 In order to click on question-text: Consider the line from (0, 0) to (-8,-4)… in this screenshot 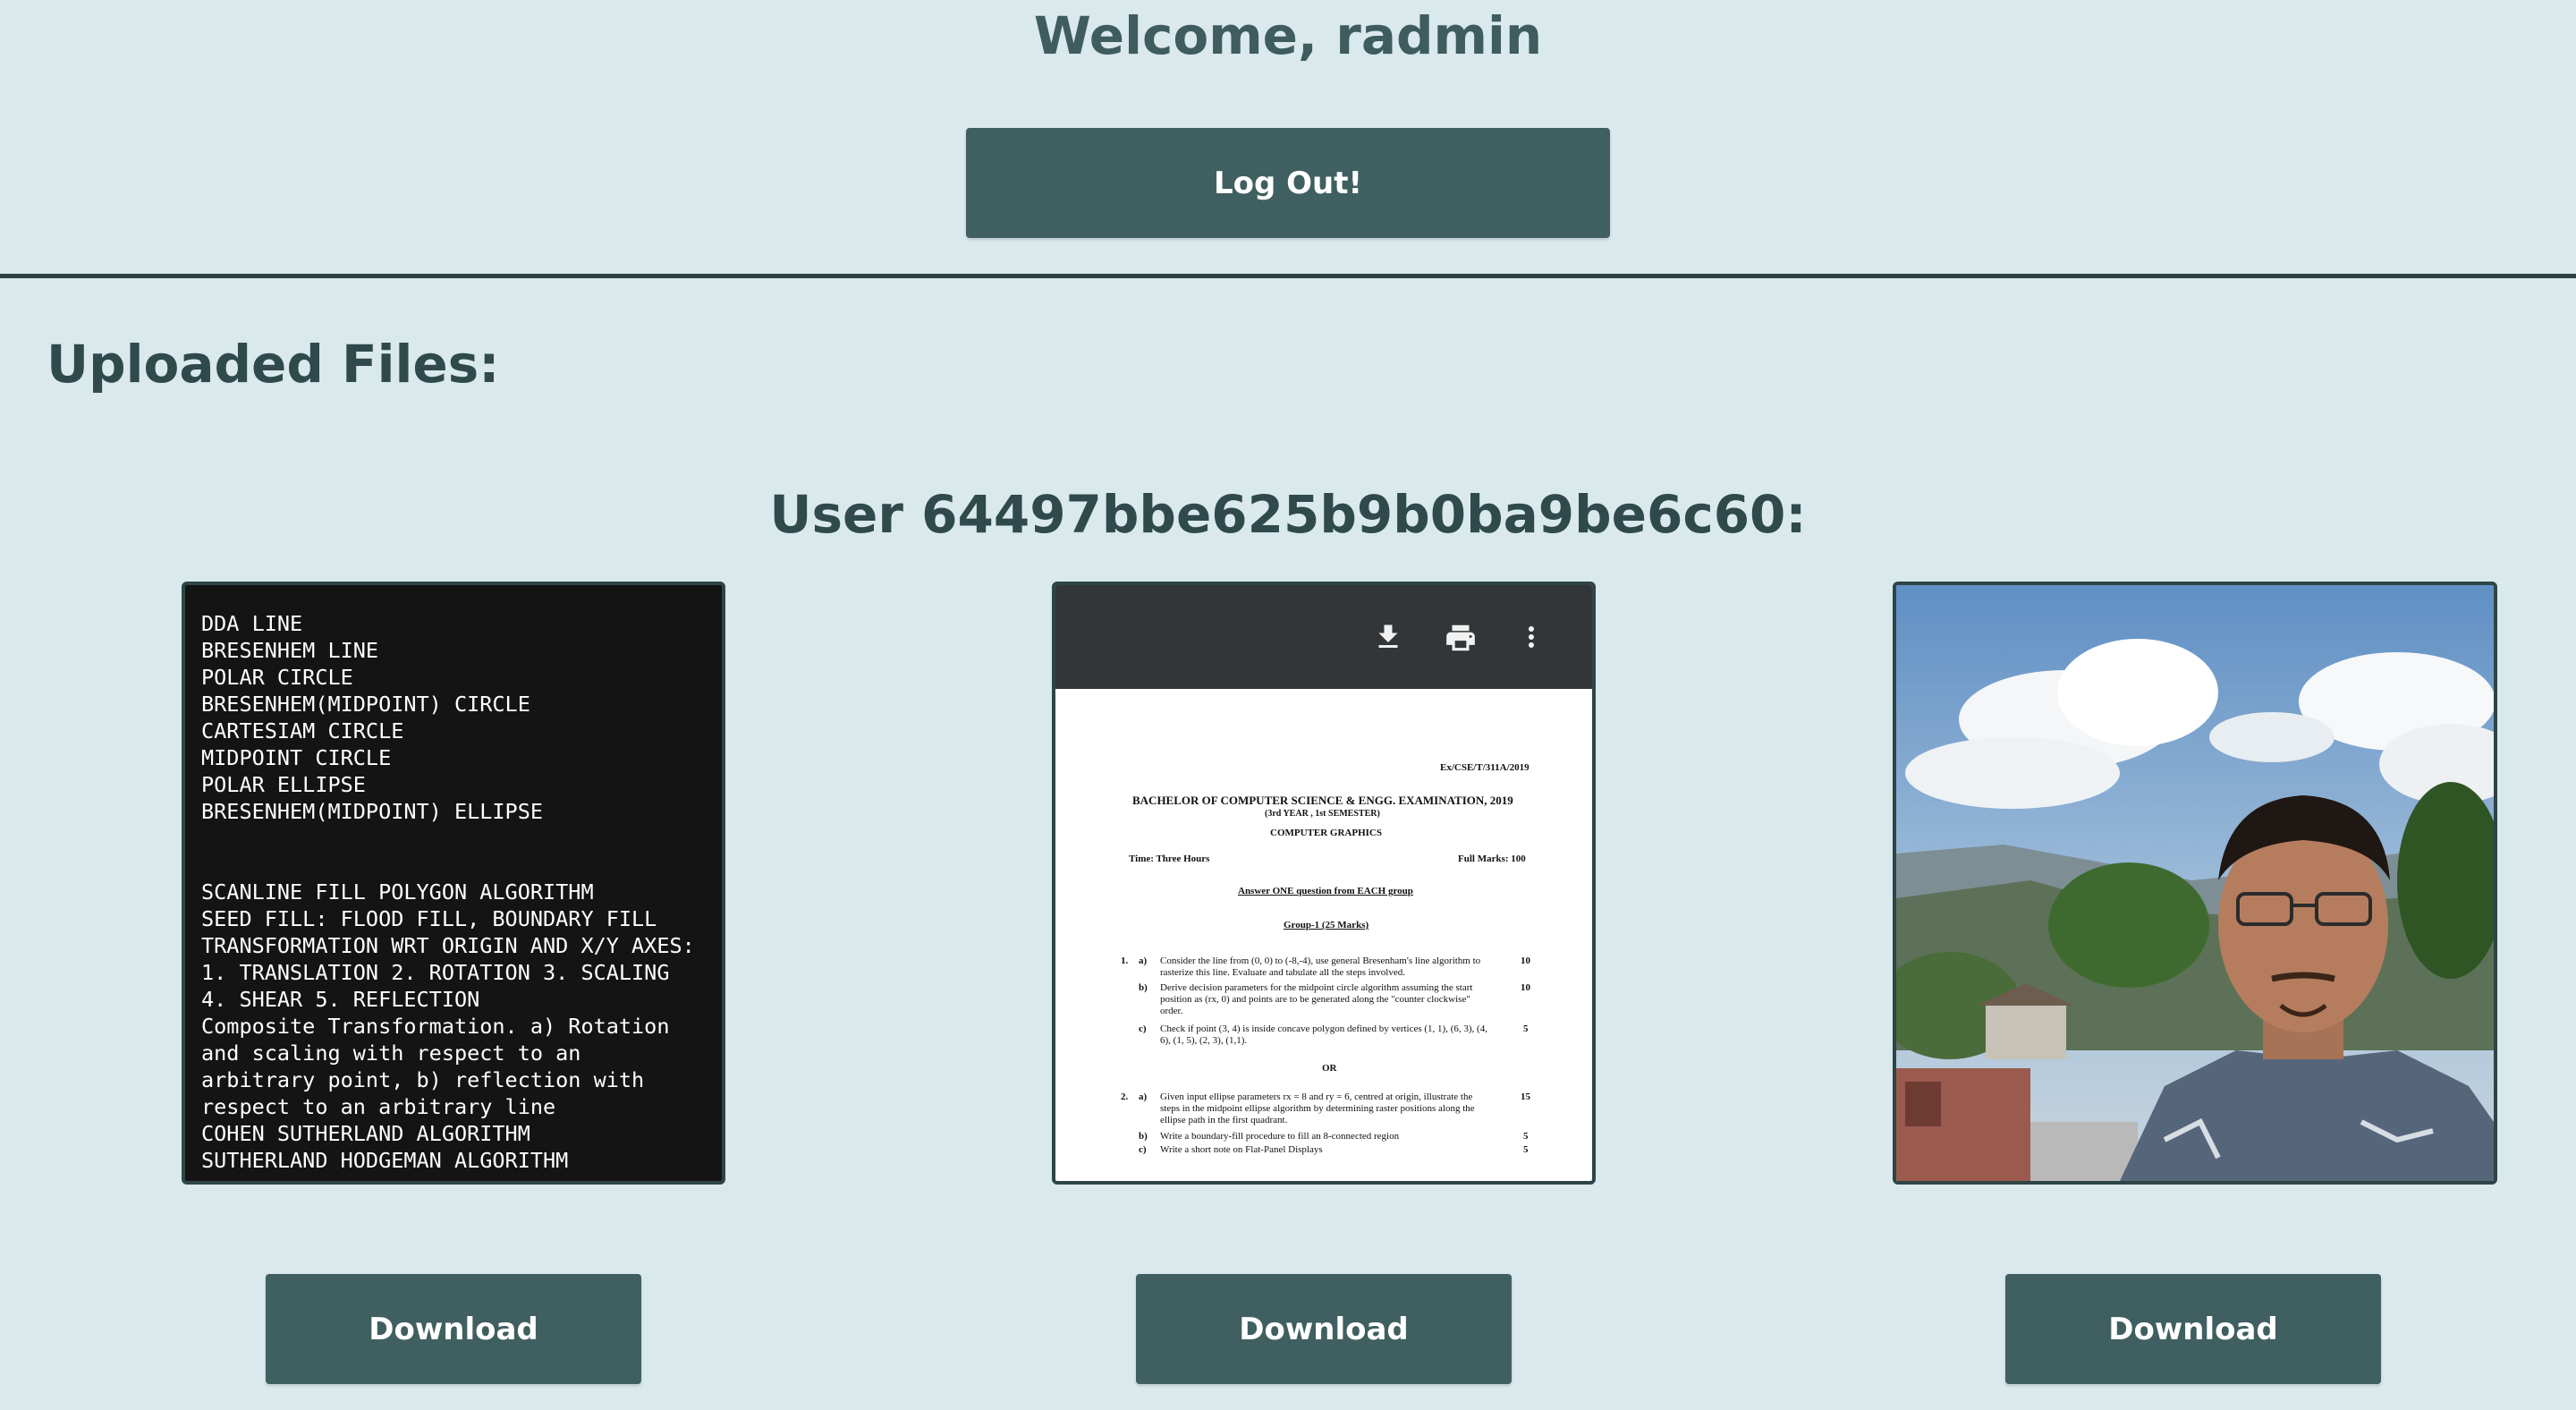, I will do `click(1320, 961)`.